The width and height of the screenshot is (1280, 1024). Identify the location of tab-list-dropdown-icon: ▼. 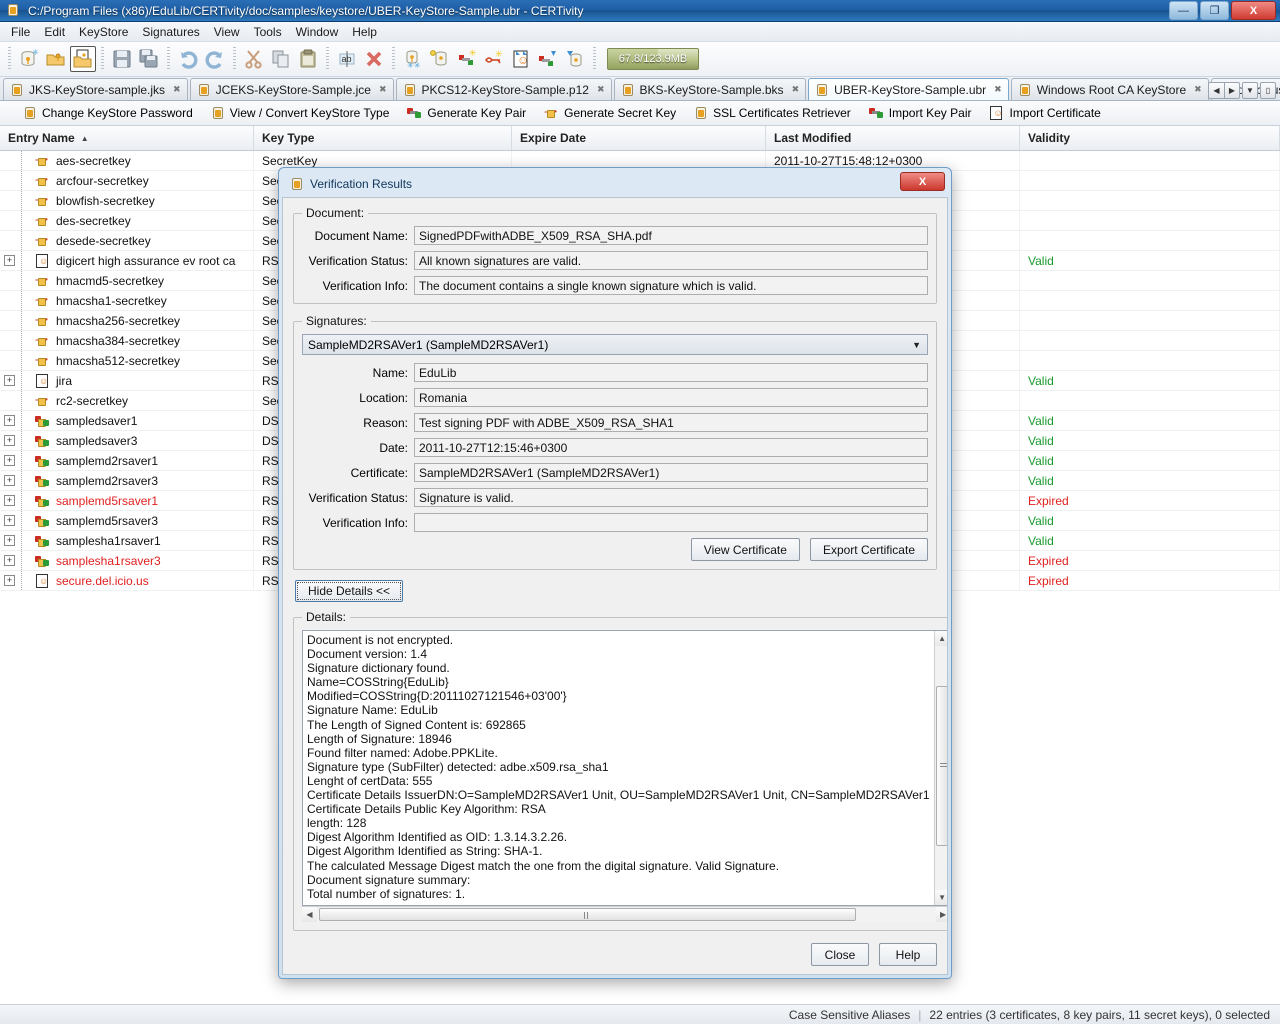
(1250, 90).